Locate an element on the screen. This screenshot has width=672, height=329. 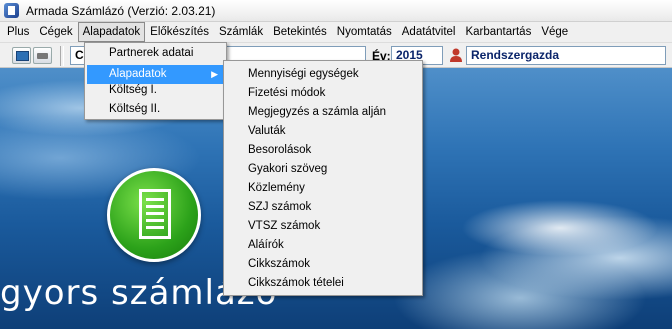
menu-karbantartas: Karbantartás is located at coordinates (498, 32).